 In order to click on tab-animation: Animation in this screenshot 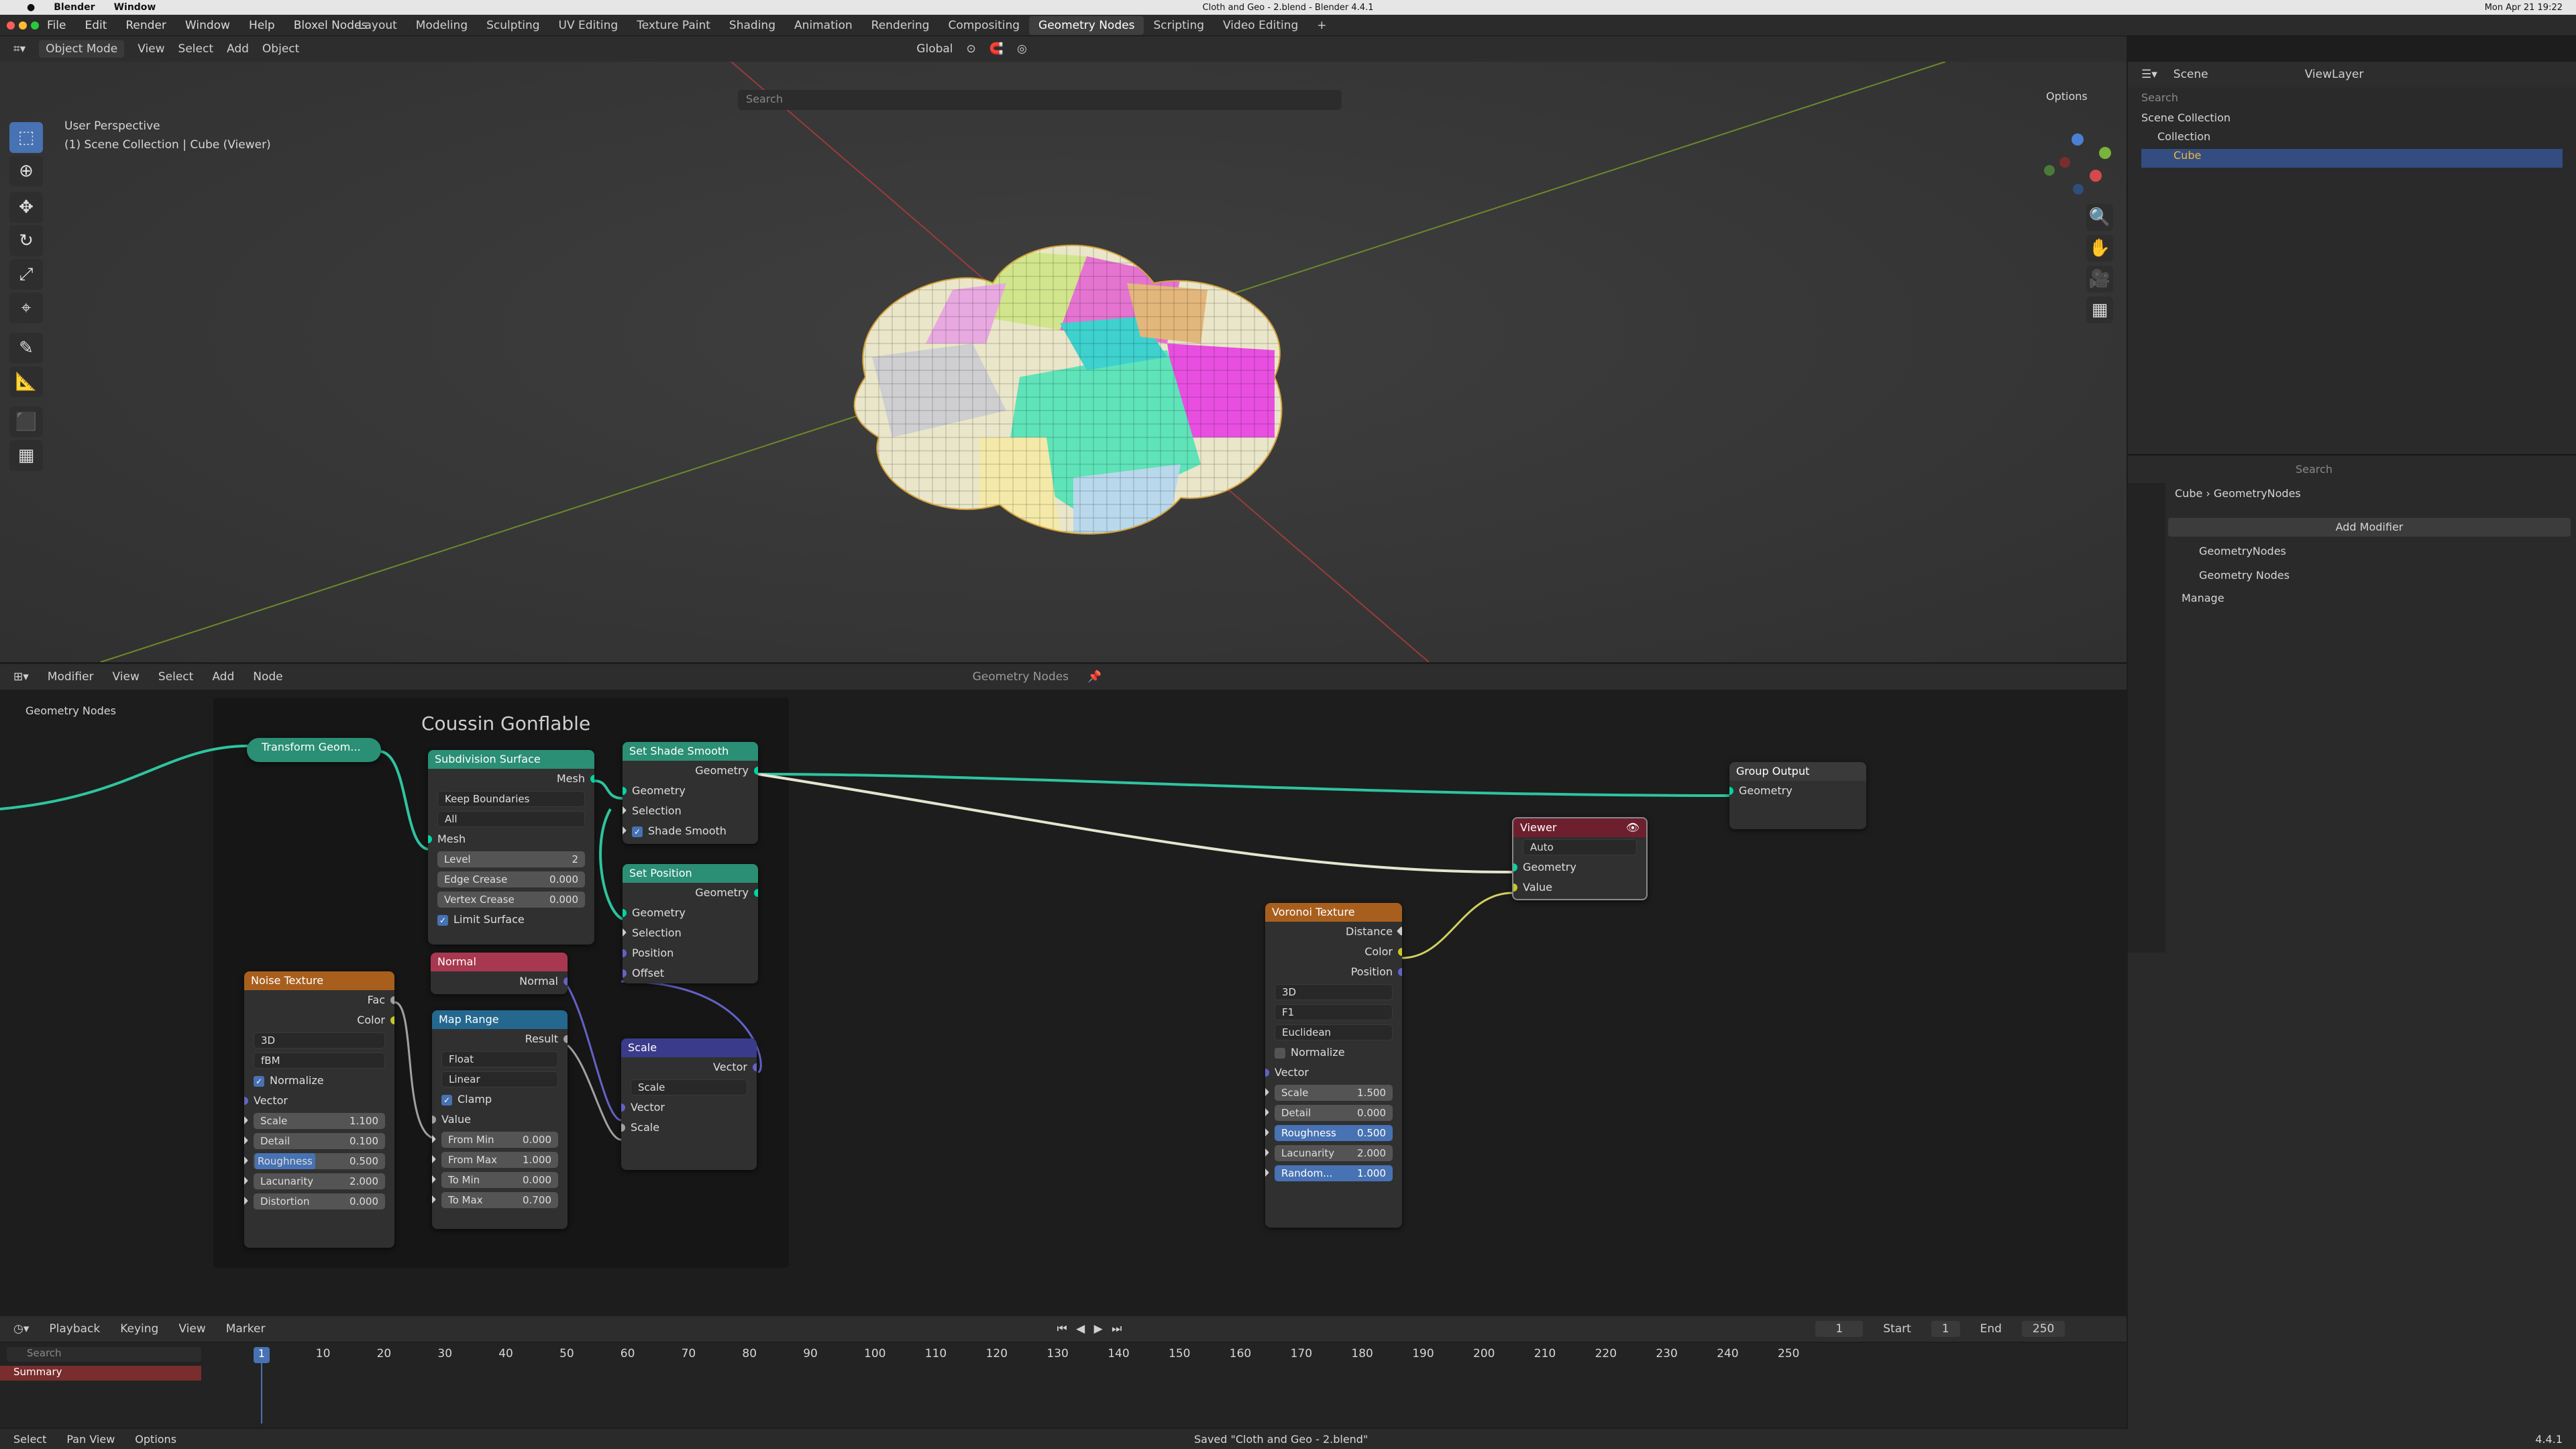, I will do `click(823, 25)`.